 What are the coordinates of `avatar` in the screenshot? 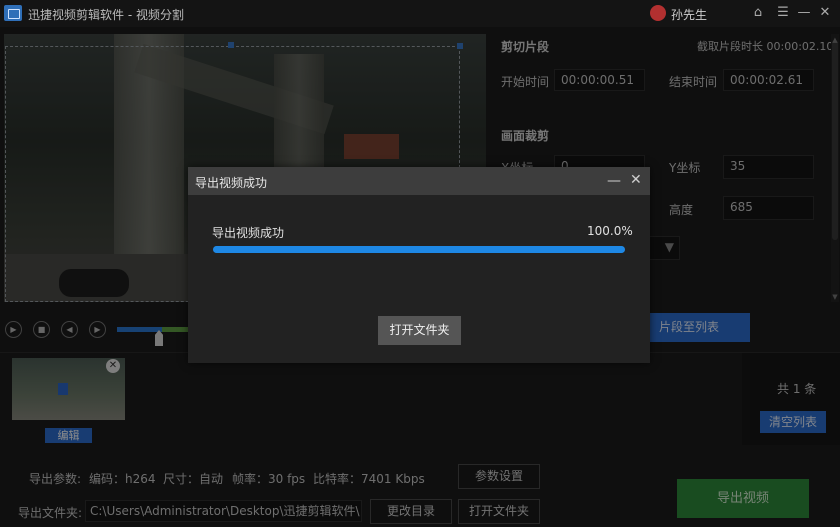 It's located at (658, 13).